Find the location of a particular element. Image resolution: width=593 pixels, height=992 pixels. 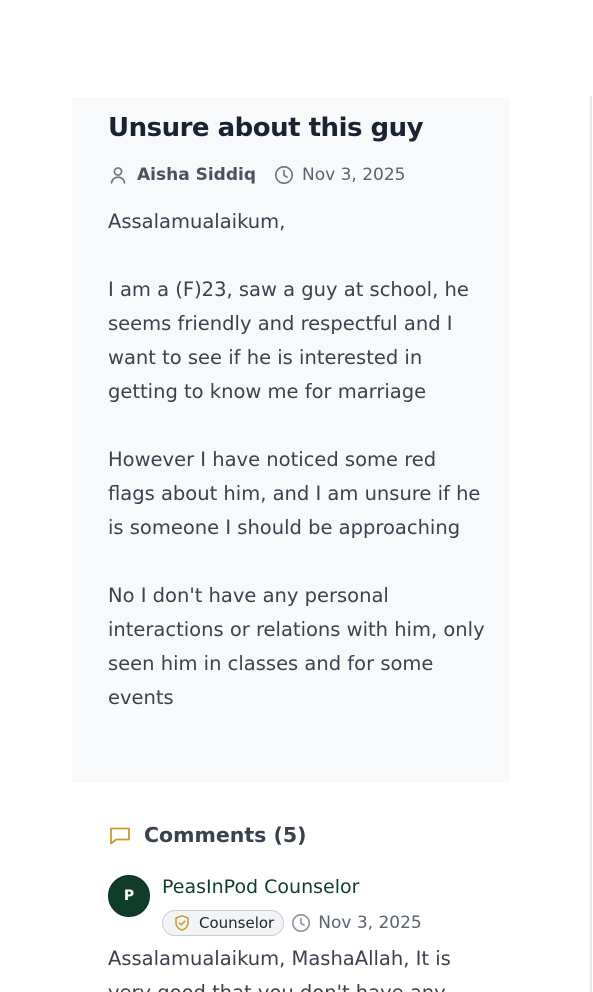

comments-header: Comments (5) is located at coordinates (207, 835).